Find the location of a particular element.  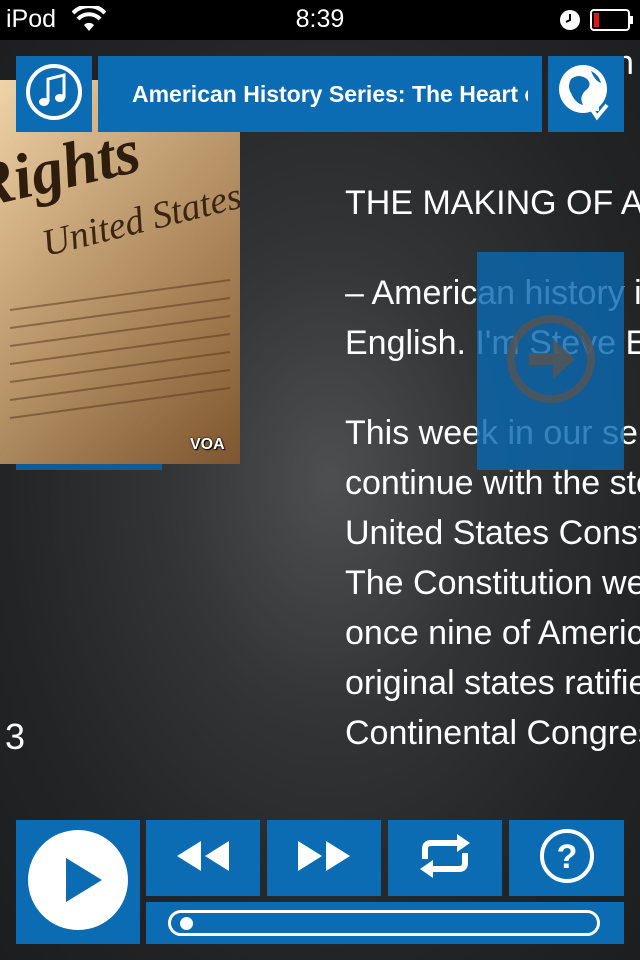

page-number: 3 is located at coordinates (15, 736).